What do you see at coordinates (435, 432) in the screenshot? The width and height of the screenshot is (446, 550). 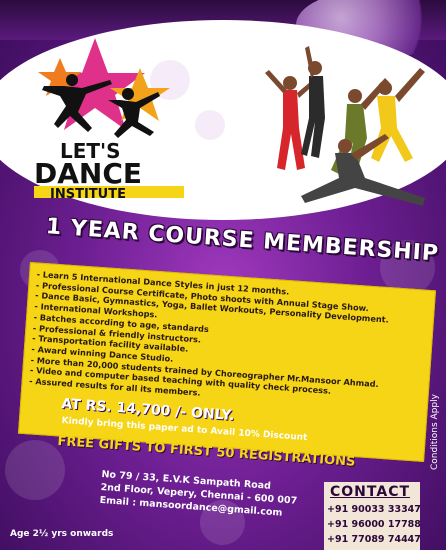 I see `conditions-apply-text: Conditions Apply` at bounding box center [435, 432].